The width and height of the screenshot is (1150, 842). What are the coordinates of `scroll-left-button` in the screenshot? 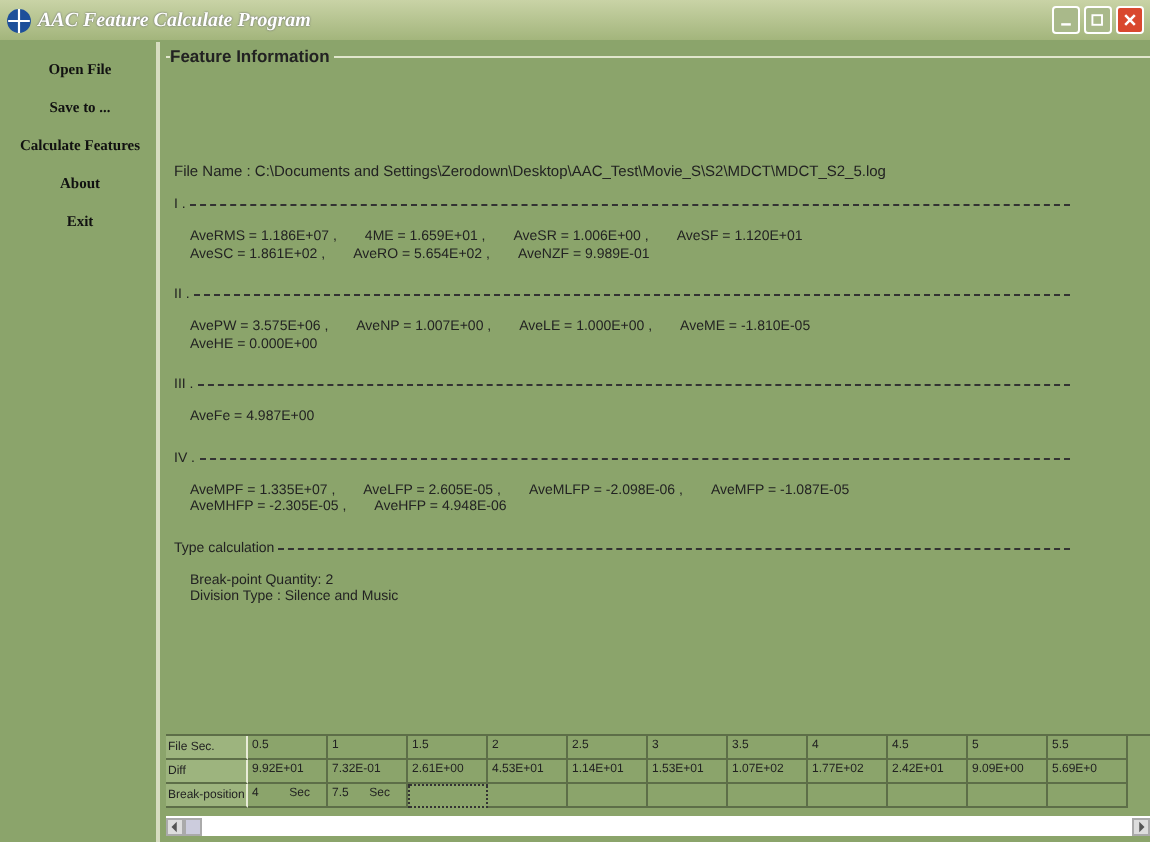 It's located at (175, 826).